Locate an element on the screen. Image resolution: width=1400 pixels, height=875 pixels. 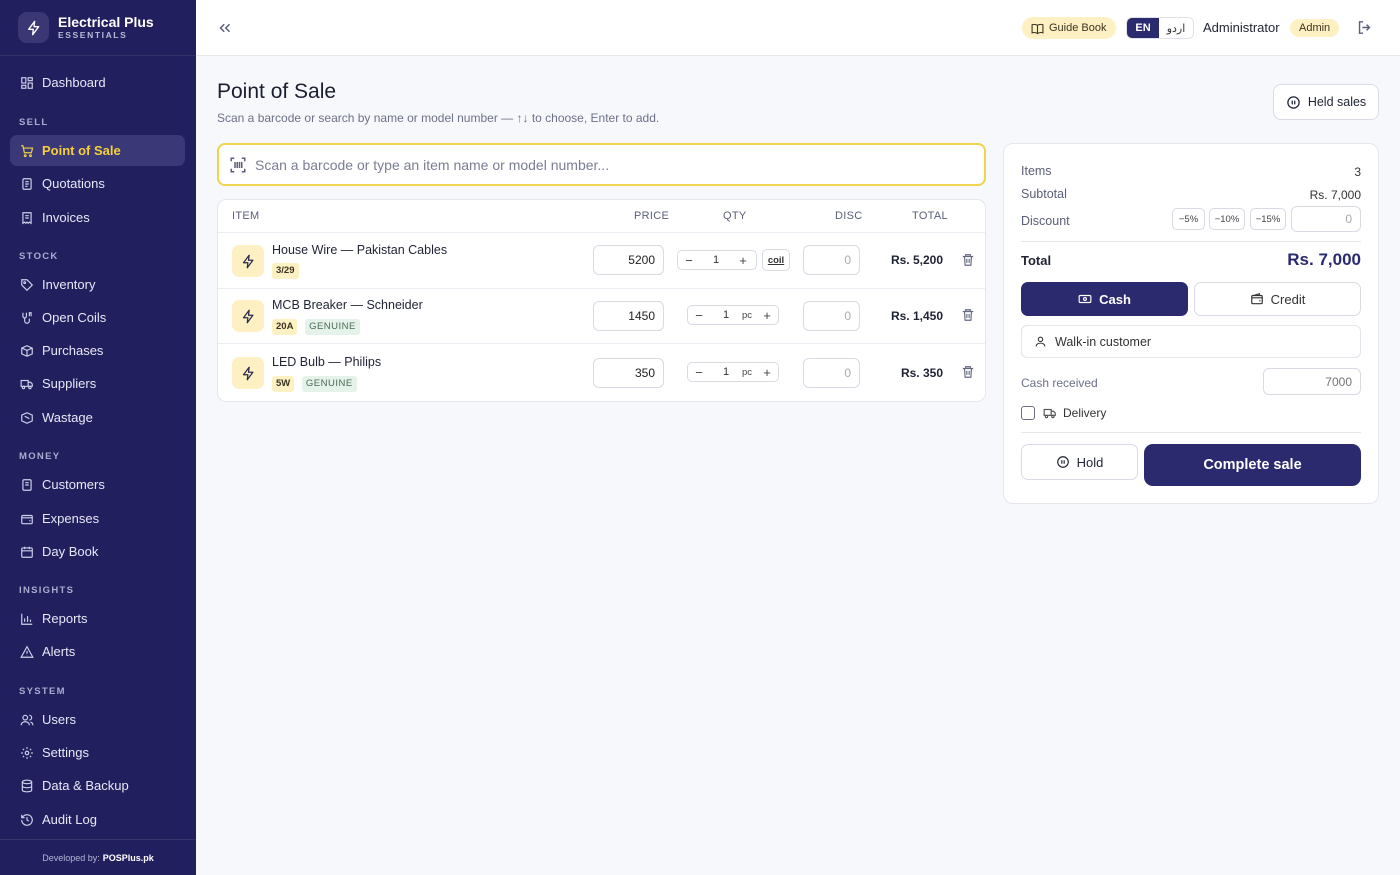
quantity-stepper: − 1 pc + is located at coordinates (733, 315).